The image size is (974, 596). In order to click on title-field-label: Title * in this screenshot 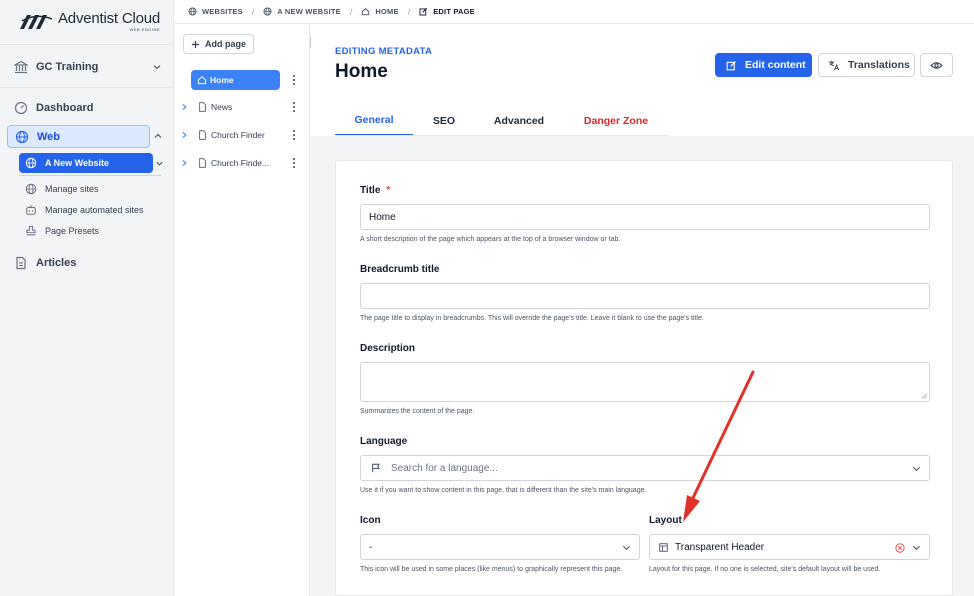, I will do `click(375, 190)`.